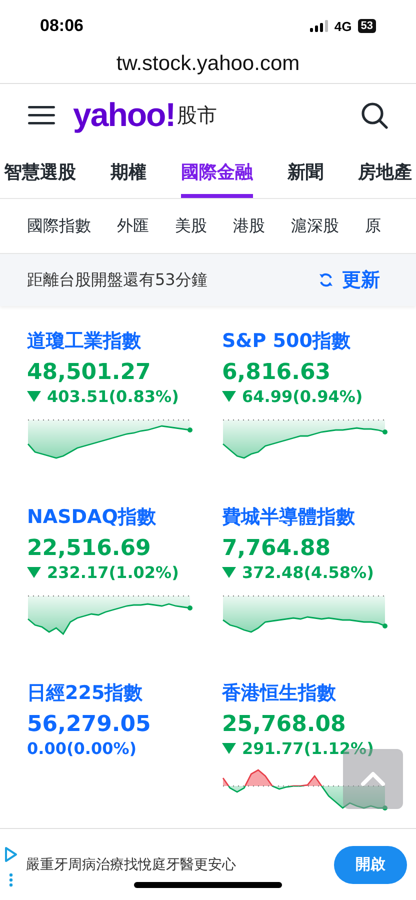 The image size is (416, 900). I want to click on index-value: 56,279.05, so click(89, 724).